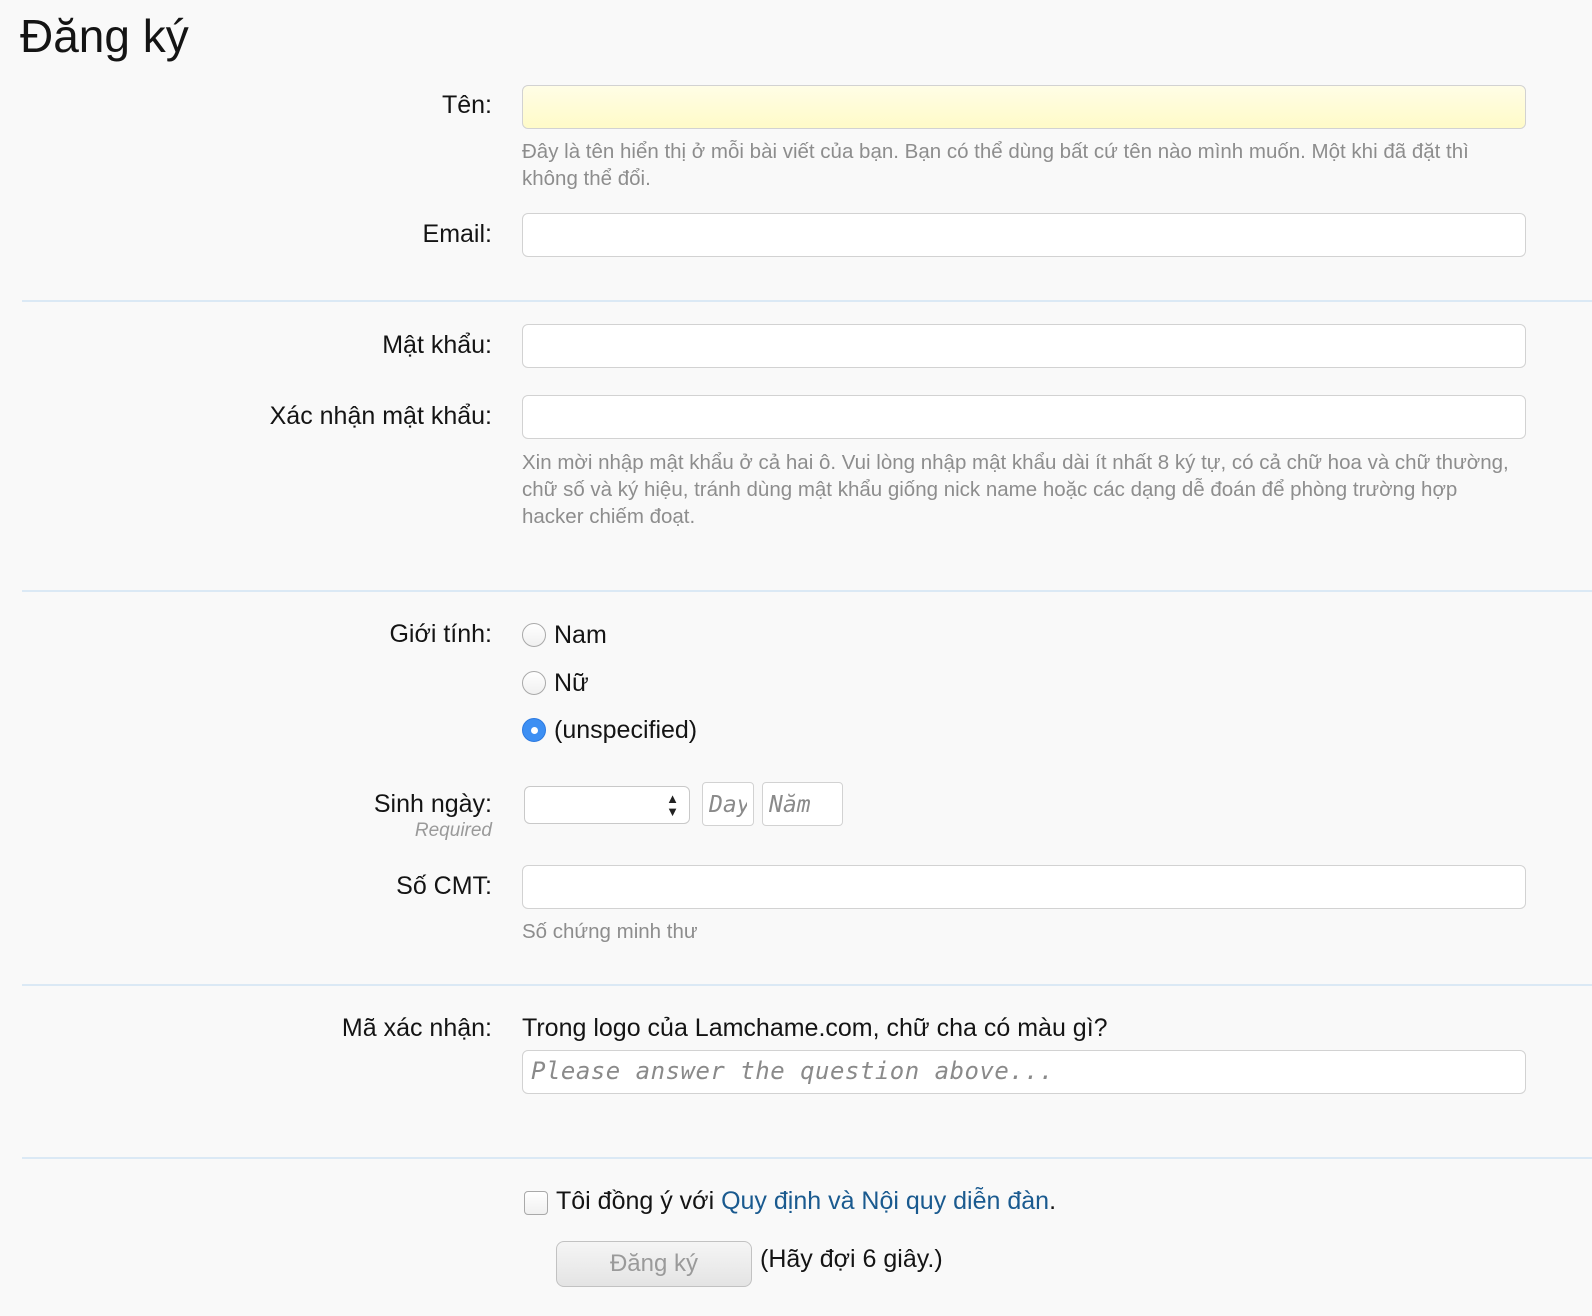 The width and height of the screenshot is (1592, 1316). Describe the element at coordinates (1024, 1072) in the screenshot. I see `captcha-answer-input` at that location.